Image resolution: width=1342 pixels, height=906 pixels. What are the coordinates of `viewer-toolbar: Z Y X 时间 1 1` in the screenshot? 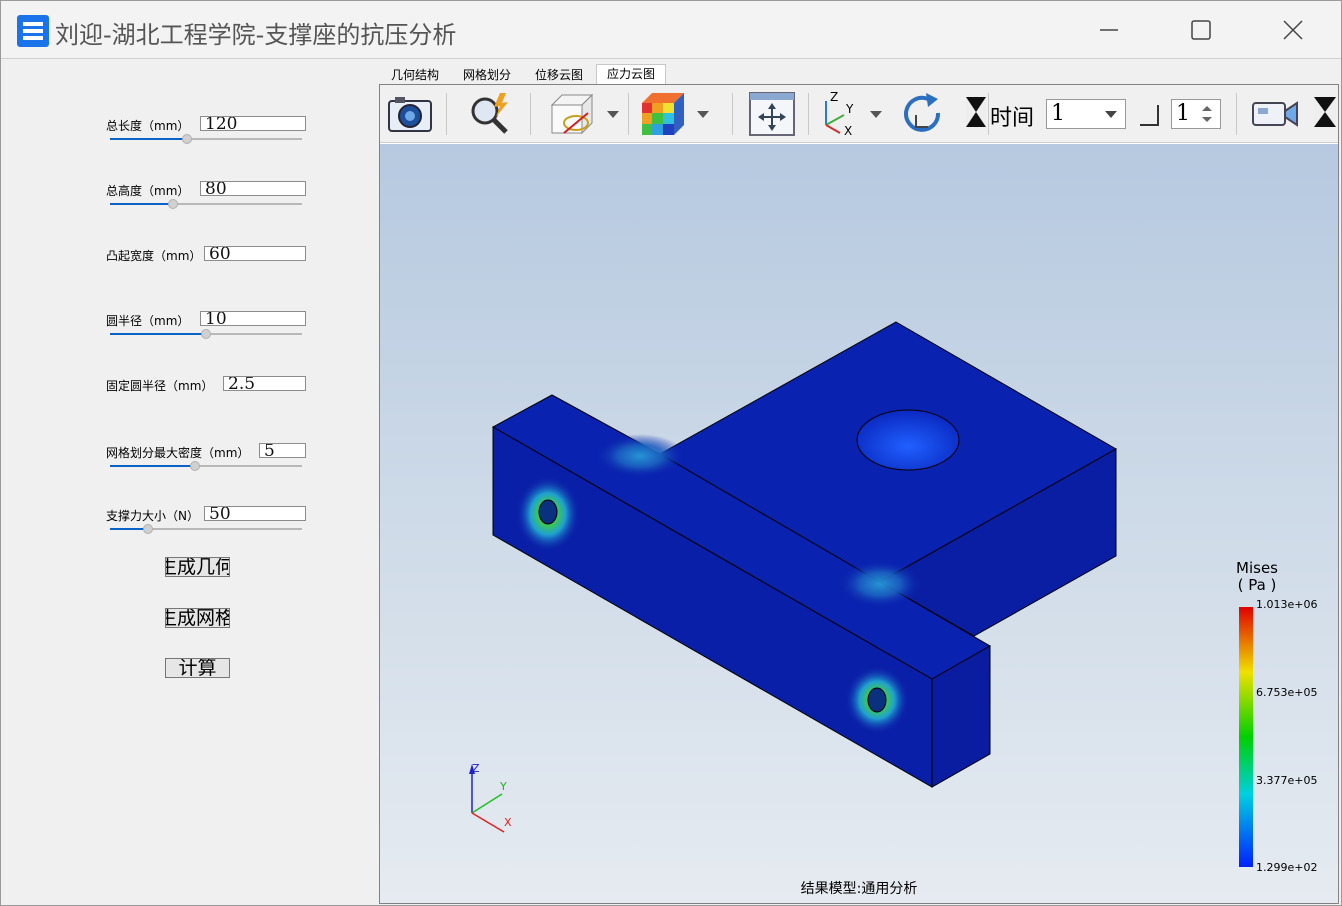 It's located at (859, 114).